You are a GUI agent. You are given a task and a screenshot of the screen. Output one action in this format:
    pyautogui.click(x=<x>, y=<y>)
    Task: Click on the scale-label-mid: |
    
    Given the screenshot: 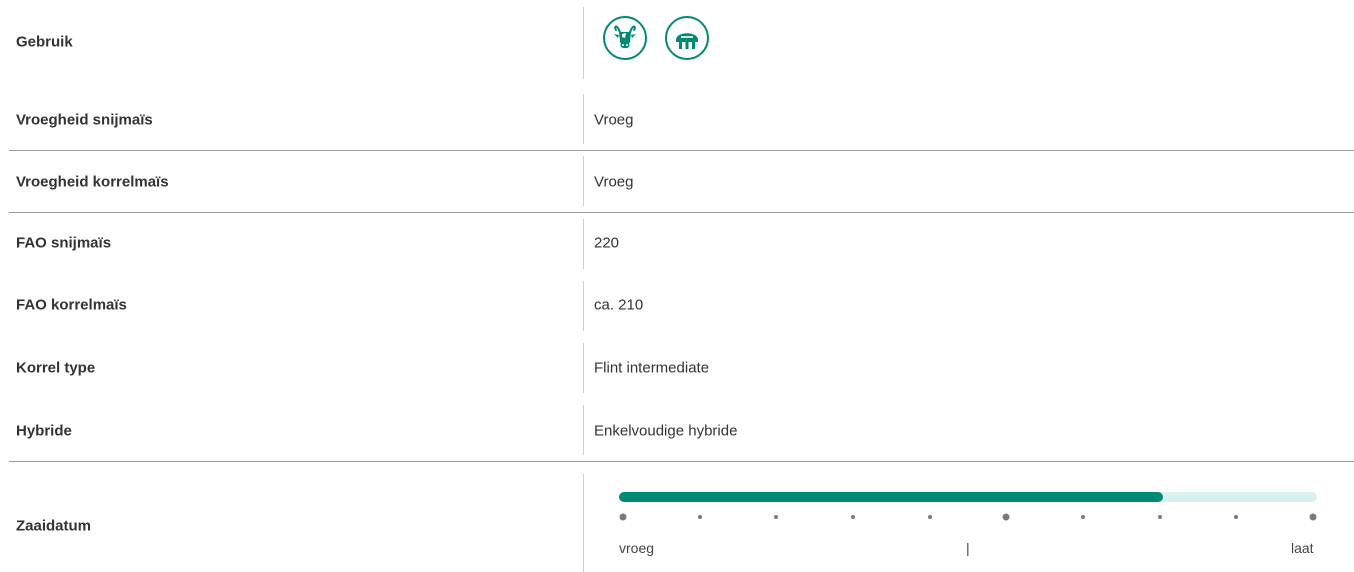 What is the action you would take?
    pyautogui.click(x=968, y=548)
    